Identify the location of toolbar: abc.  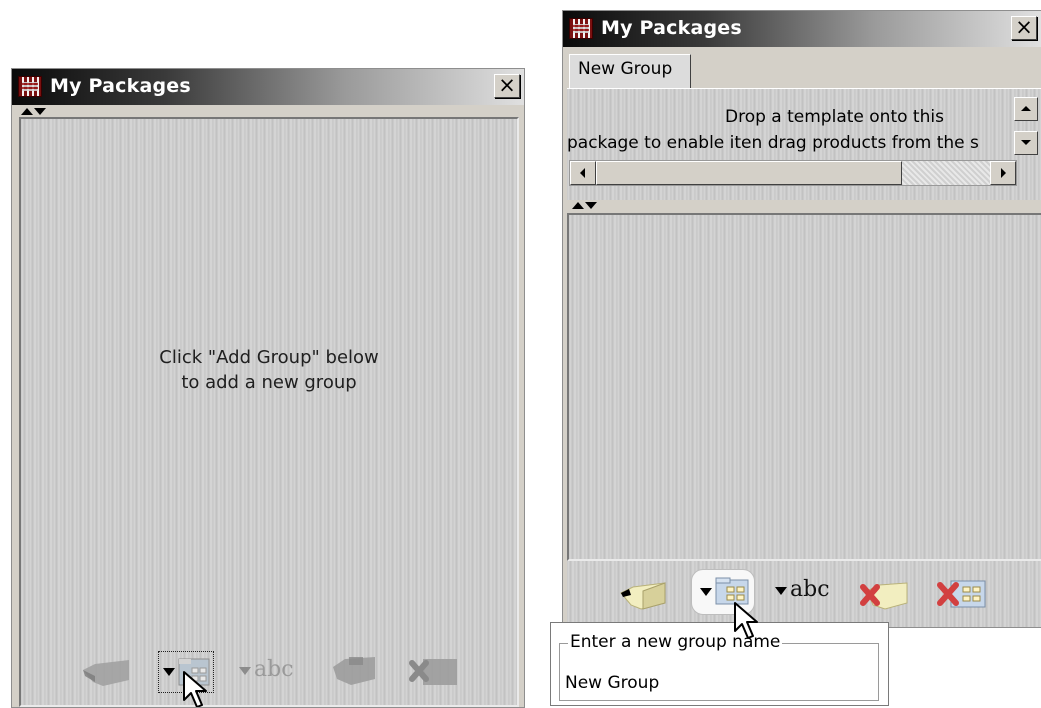
(804, 594).